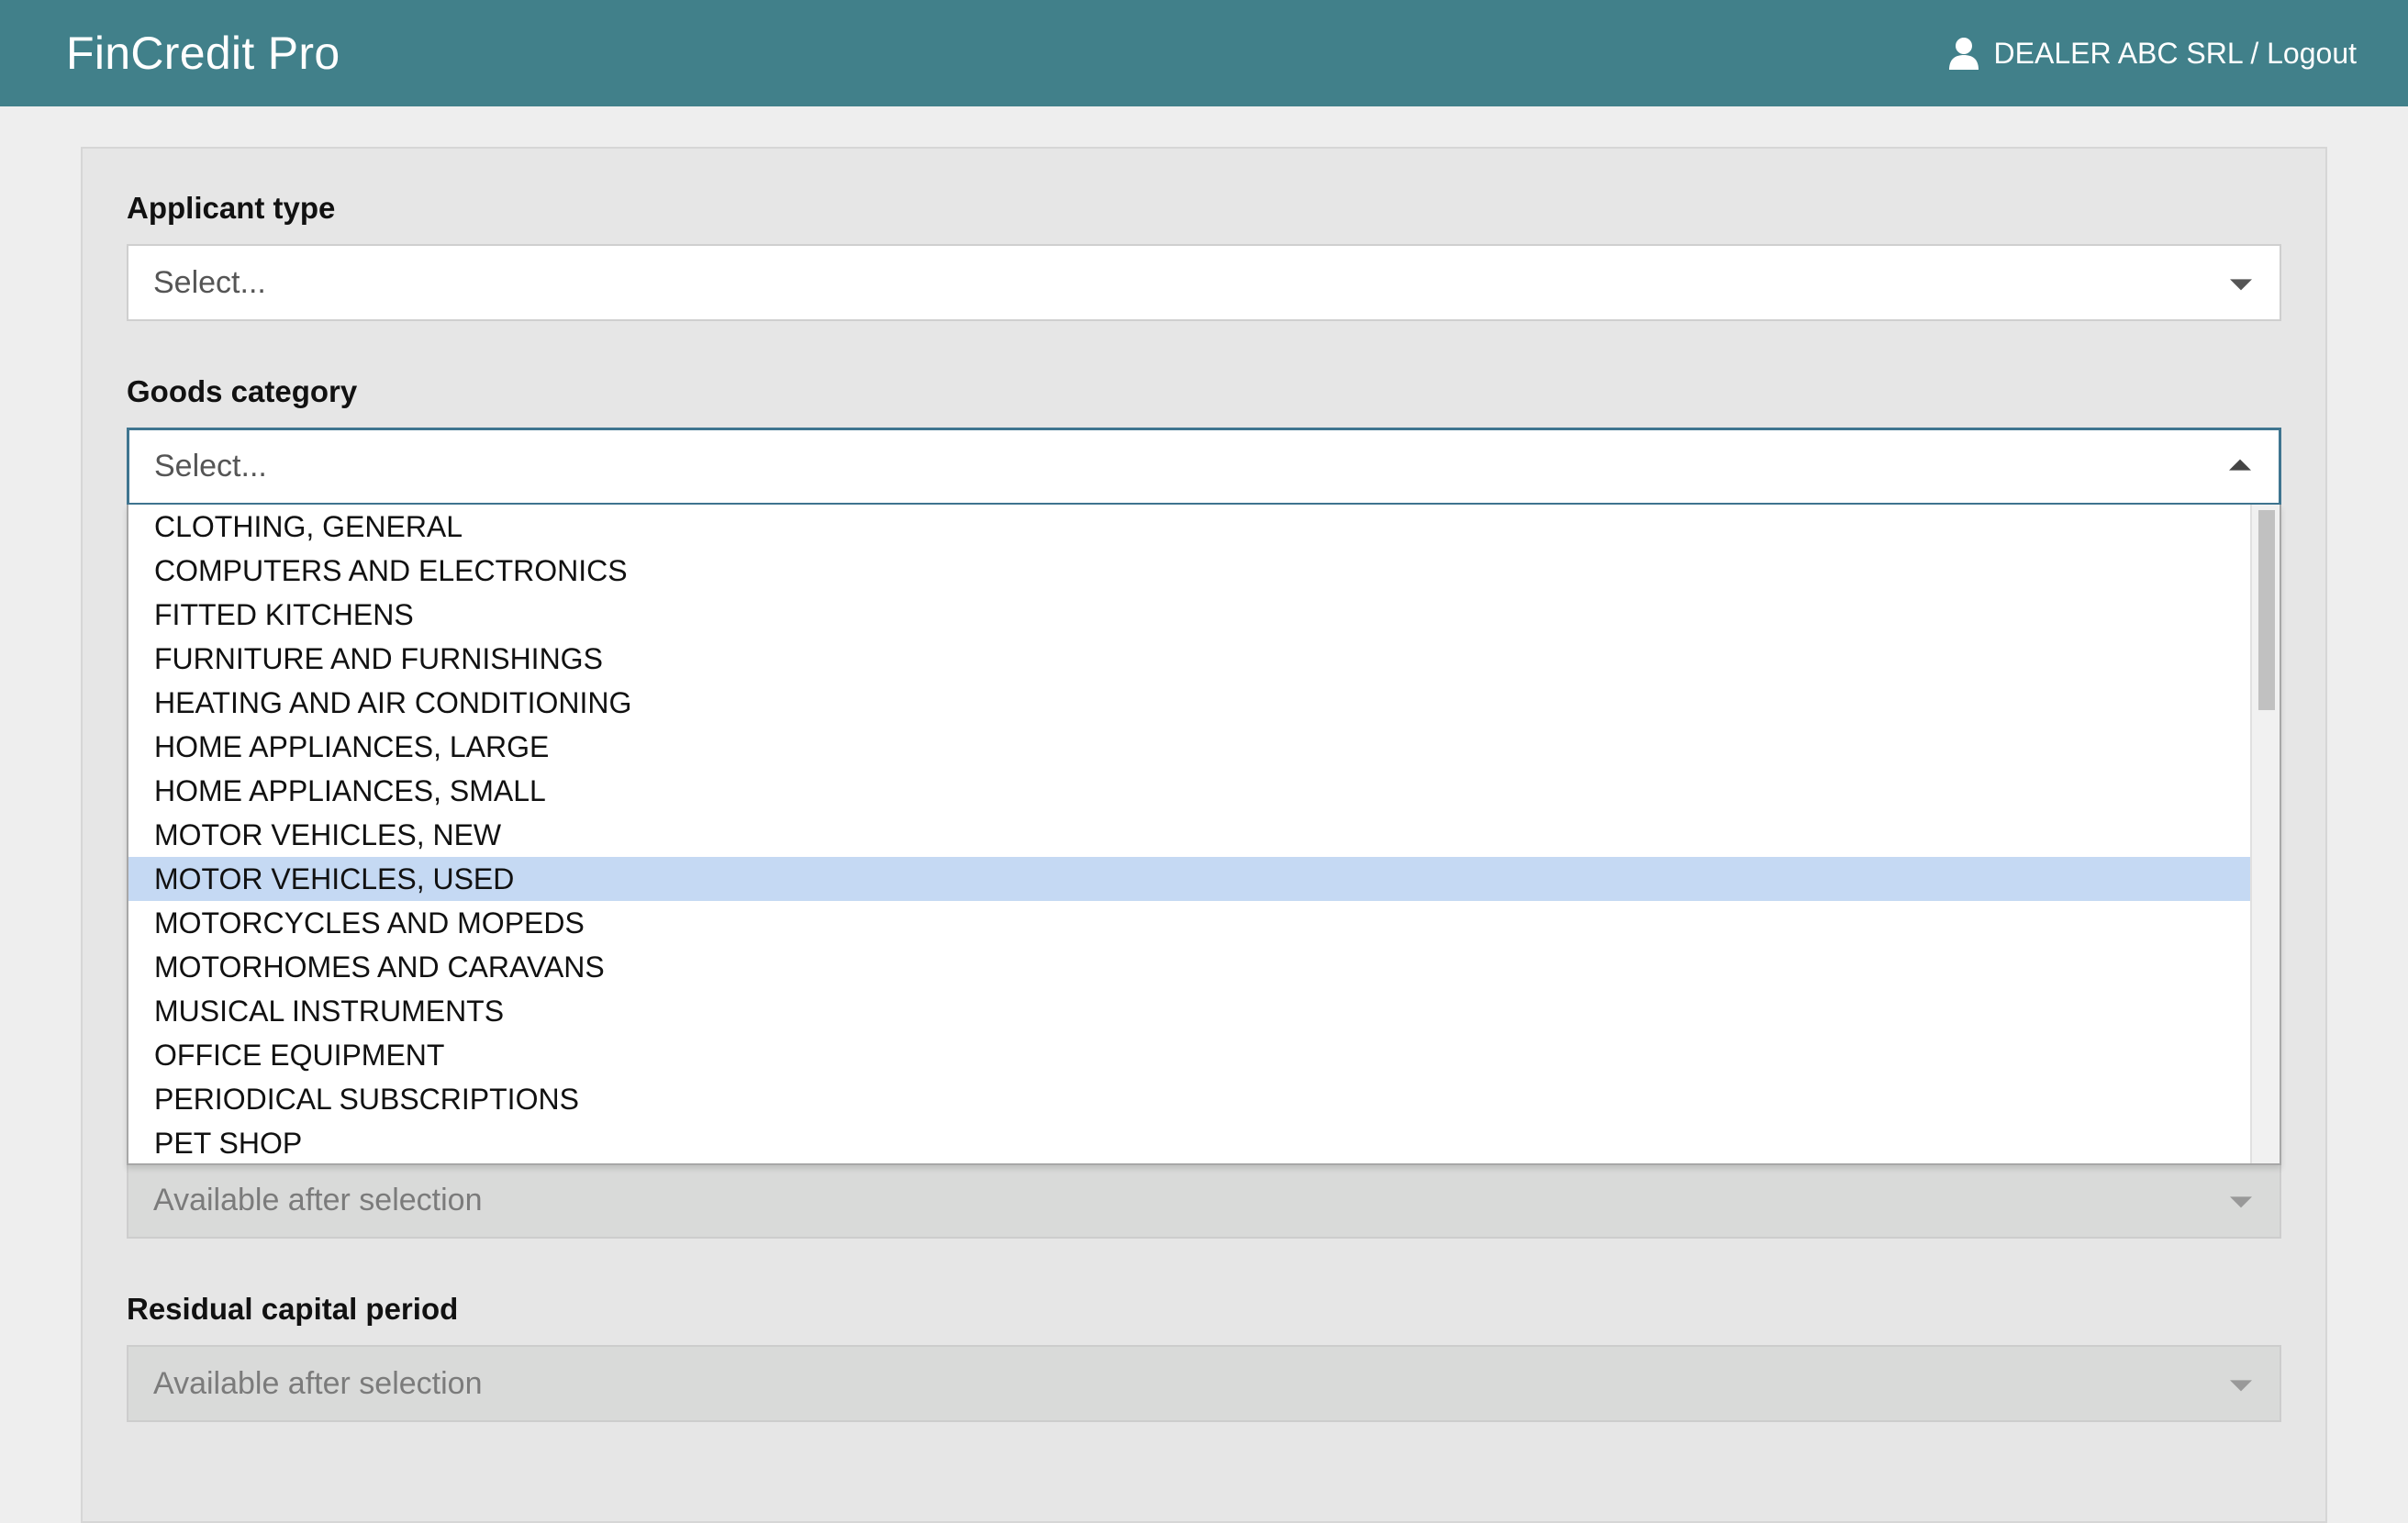 This screenshot has width=2408, height=1523. I want to click on top-bar: FinCredit Pro DEALER ABC SRL / Logout, so click(1204, 53).